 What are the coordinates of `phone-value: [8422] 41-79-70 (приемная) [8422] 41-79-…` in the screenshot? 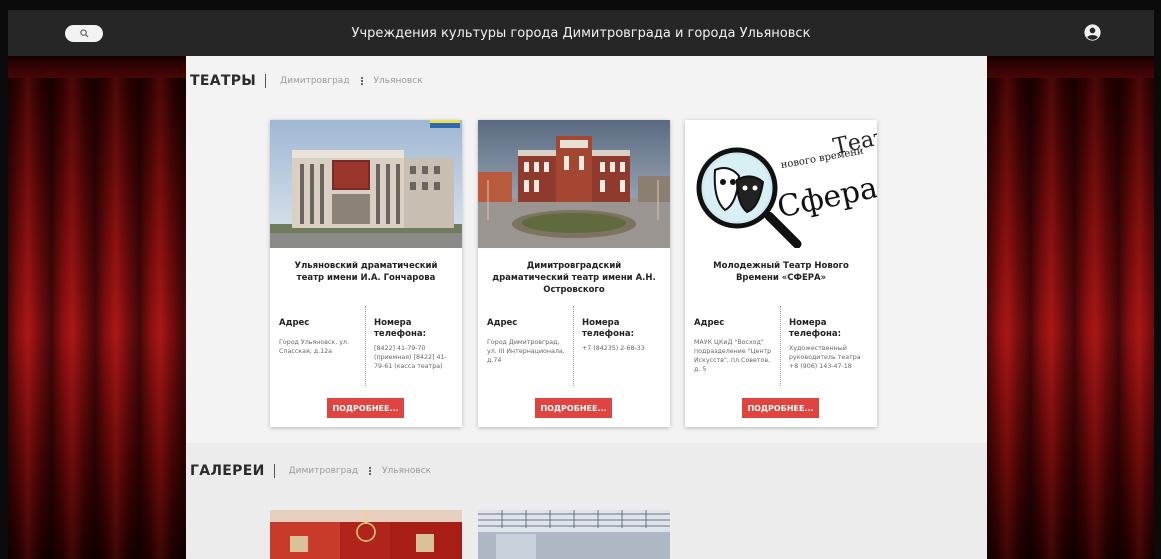 It's located at (410, 357).